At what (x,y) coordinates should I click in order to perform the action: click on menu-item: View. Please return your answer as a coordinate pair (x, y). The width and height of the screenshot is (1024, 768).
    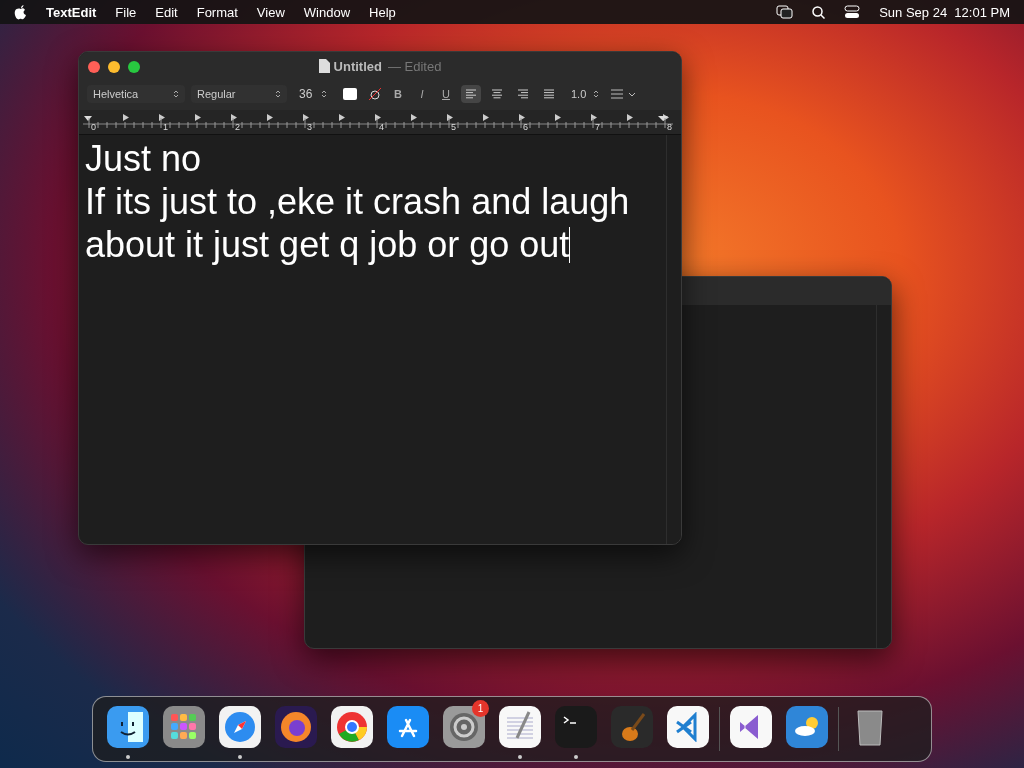
    Looking at the image, I should click on (270, 12).